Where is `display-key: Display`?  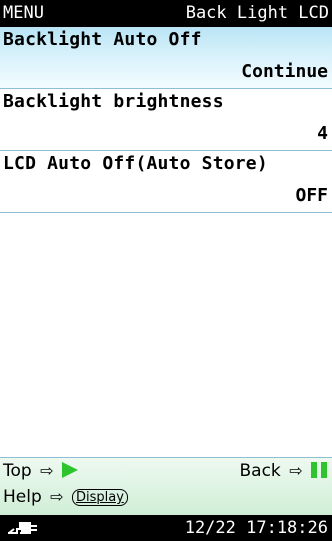
display-key: Display is located at coordinates (99, 497).